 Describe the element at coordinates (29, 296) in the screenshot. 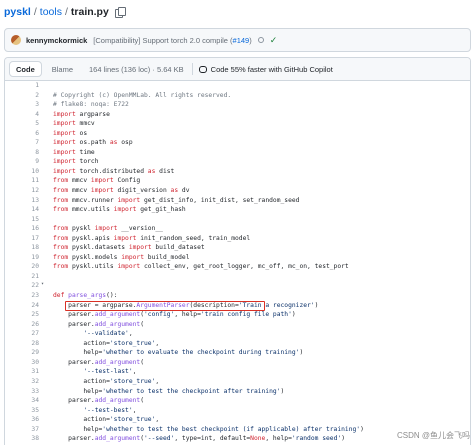

I see `line-number: 23` at that location.